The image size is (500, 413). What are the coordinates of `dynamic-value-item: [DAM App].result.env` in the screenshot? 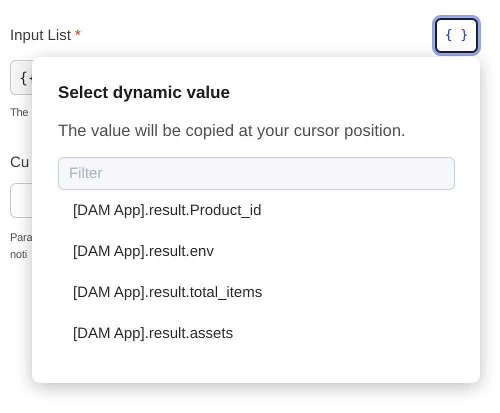 It's located at (143, 251).